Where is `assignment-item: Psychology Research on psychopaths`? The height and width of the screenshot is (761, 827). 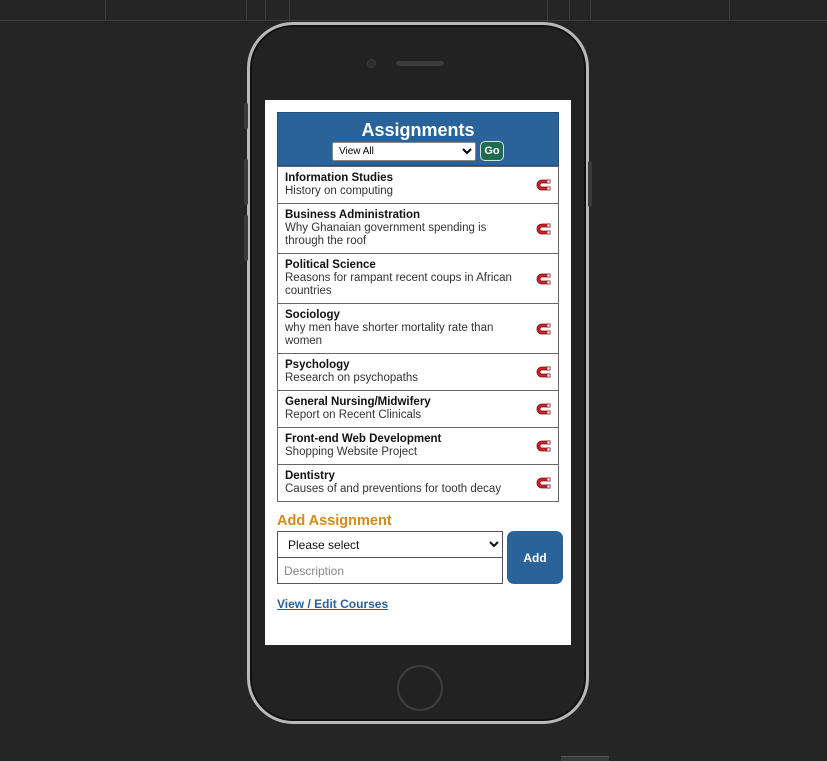 assignment-item: Psychology Research on psychopaths is located at coordinates (418, 371).